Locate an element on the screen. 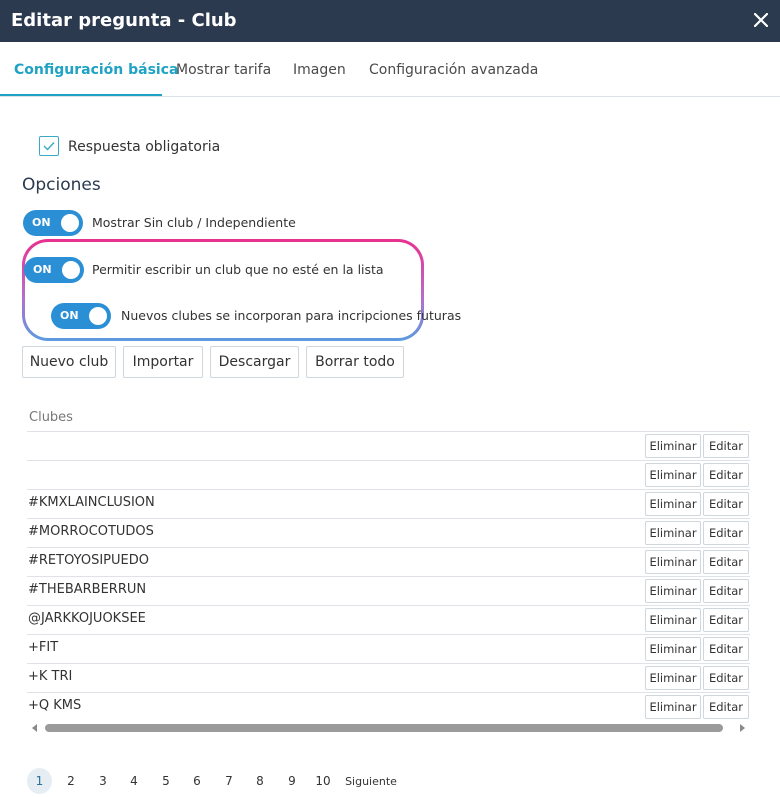 The image size is (780, 797). page-9: 9 is located at coordinates (292, 781).